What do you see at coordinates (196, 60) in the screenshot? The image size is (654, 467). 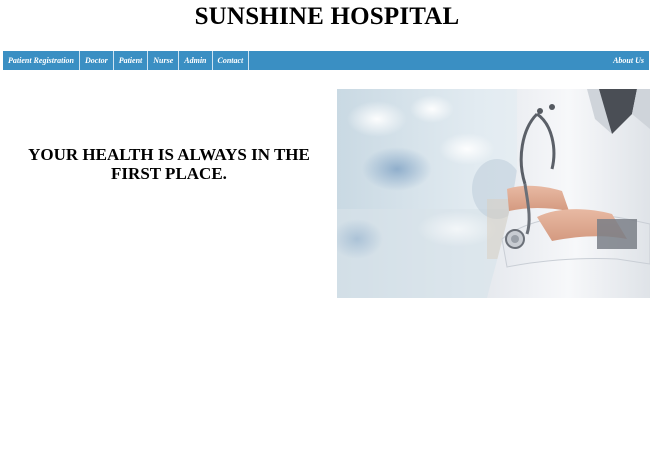 I see `nav-admin: Admin` at bounding box center [196, 60].